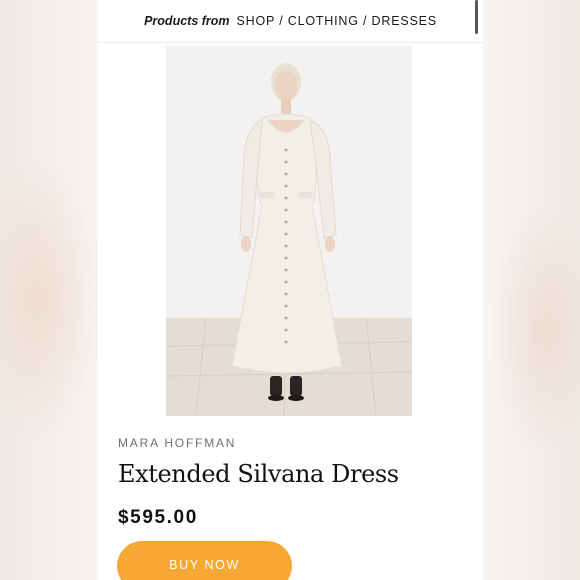 Image resolution: width=580 pixels, height=580 pixels. I want to click on breadcrumb-path: SHOP / CLOTHING / DRESSES, so click(337, 21).